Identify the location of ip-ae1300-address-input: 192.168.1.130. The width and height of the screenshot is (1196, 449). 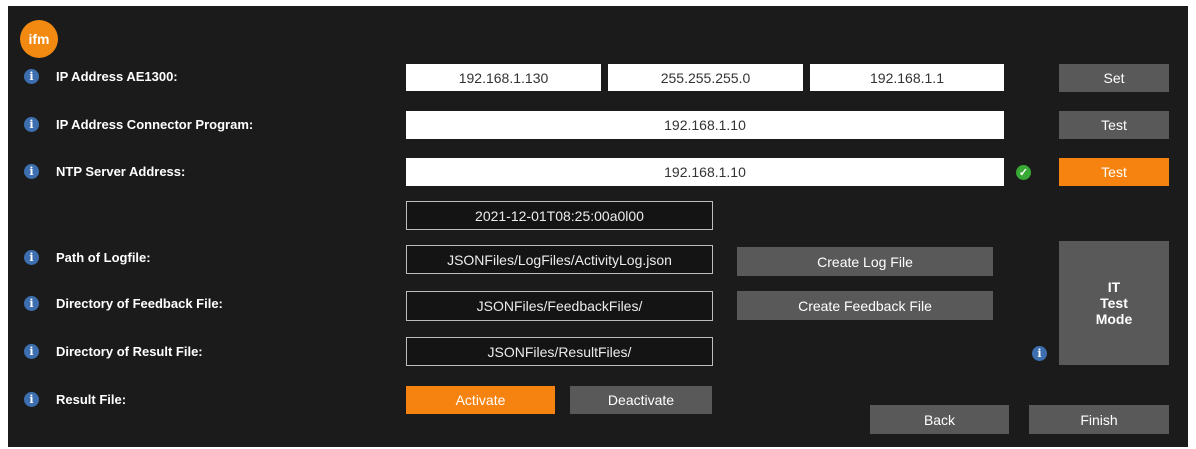
(503, 77).